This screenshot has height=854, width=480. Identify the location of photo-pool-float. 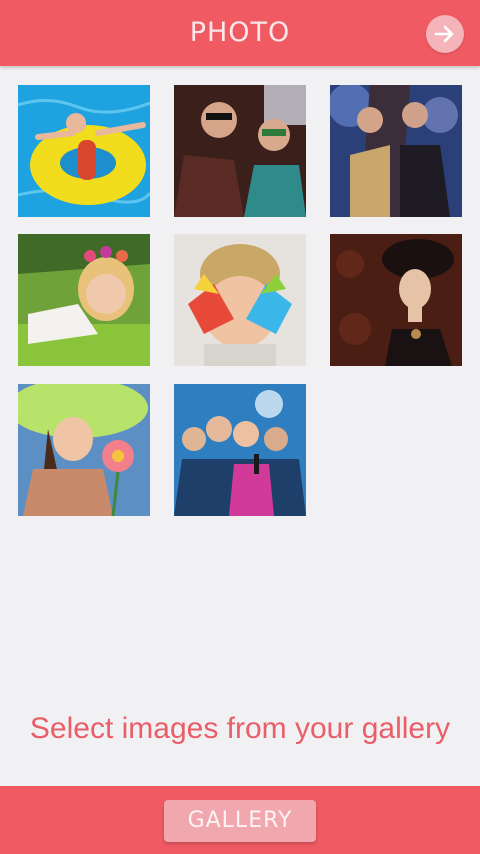
(84, 151).